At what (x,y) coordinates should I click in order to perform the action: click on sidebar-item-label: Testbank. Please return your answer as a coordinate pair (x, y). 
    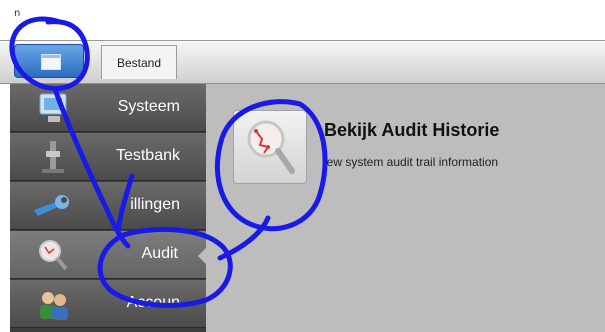
    Looking at the image, I should click on (147, 155).